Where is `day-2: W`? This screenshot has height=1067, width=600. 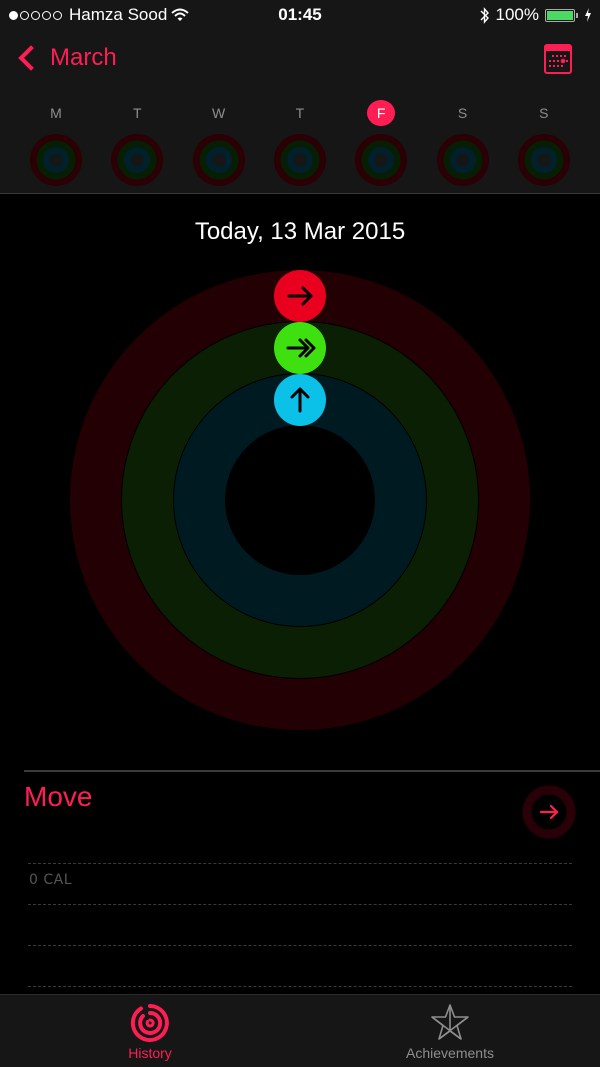
day-2: W is located at coordinates (219, 141).